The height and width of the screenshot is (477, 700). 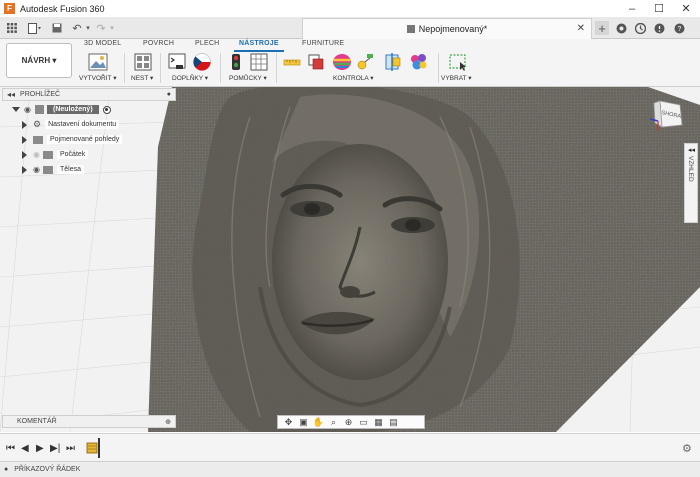 What do you see at coordinates (419, 62) in the screenshot?
I see `component-color-cycling-icon` at bounding box center [419, 62].